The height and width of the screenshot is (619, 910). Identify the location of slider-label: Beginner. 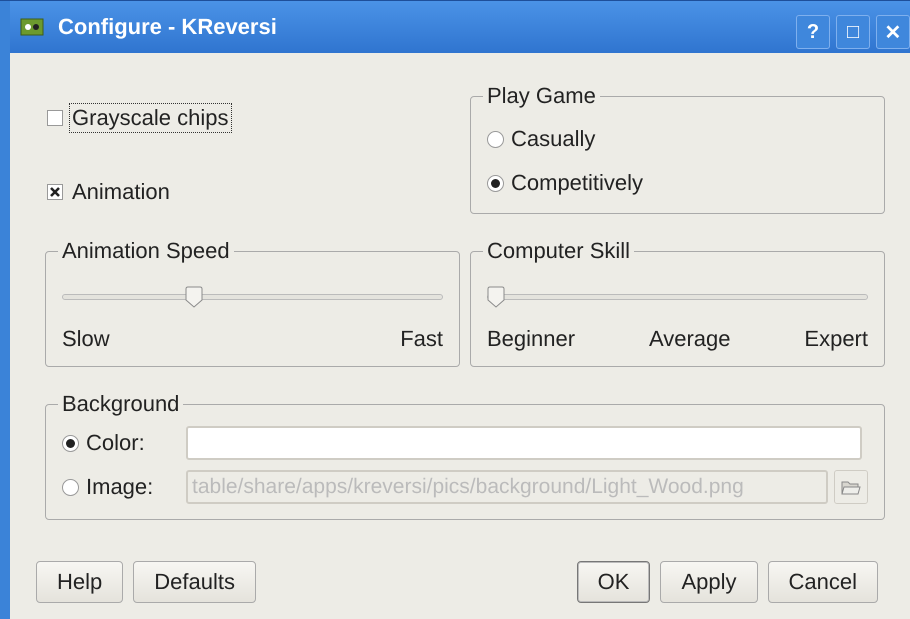
(531, 339).